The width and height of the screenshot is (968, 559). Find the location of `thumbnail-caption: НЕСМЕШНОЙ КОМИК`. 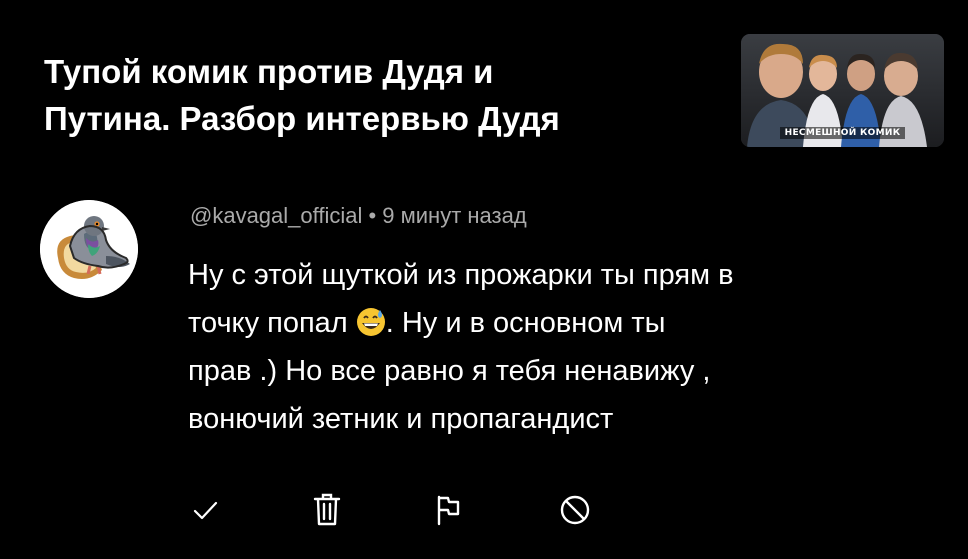

thumbnail-caption: НЕСМЕШНОЙ КОМИК is located at coordinates (842, 133).